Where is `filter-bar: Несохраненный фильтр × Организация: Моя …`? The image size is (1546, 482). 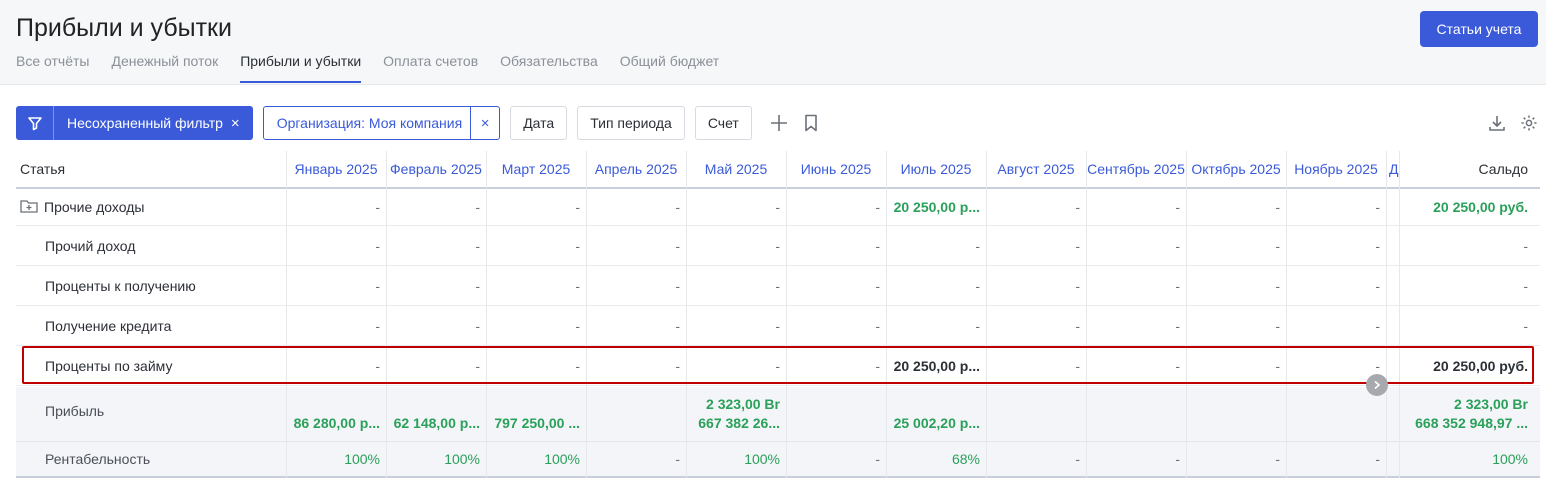
filter-bar: Несохраненный фильтр × Организация: Моя … is located at coordinates (420, 123).